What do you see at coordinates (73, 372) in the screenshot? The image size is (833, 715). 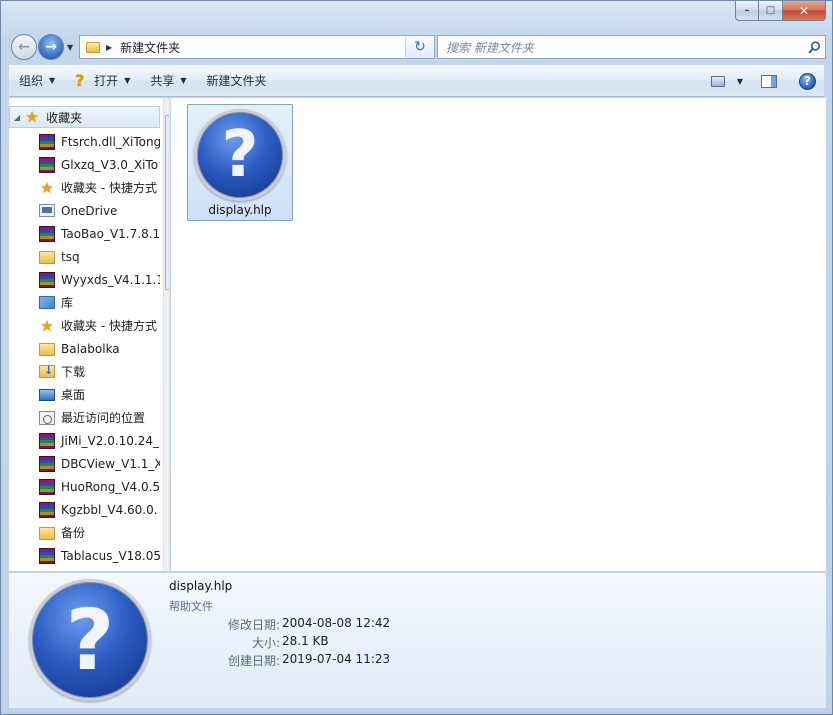 I see `sidebar-item-label: 下载` at bounding box center [73, 372].